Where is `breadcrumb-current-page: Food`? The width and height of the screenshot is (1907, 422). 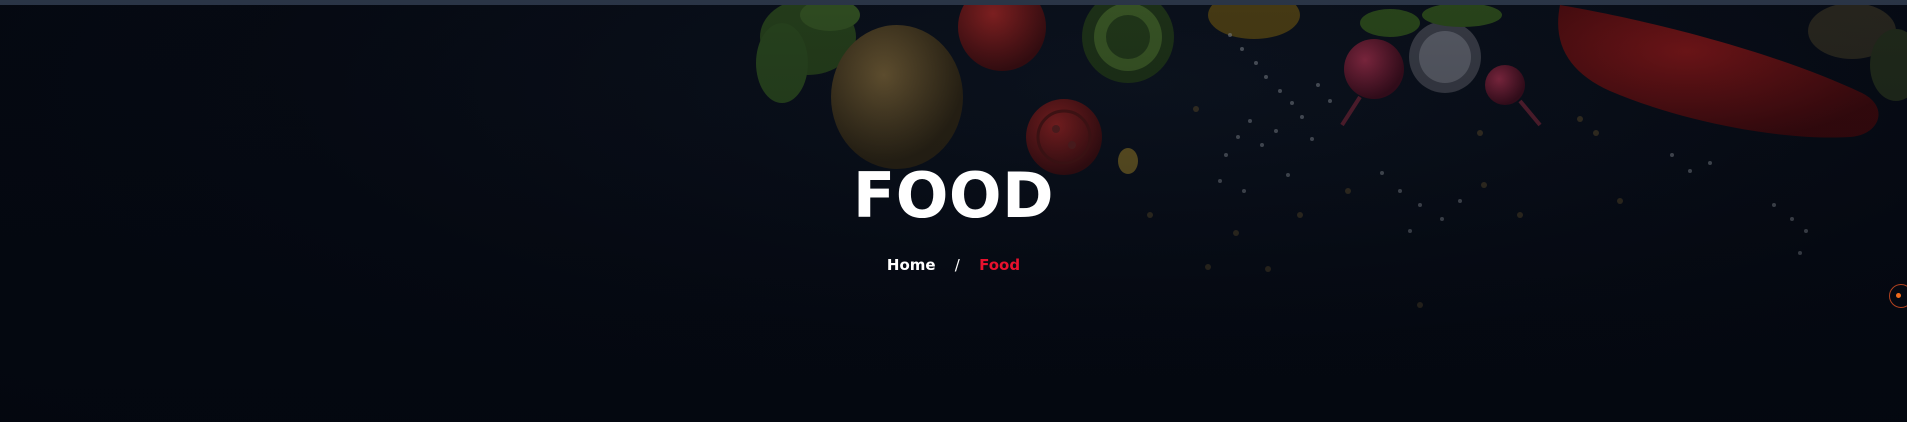
breadcrumb-current-page: Food is located at coordinates (1000, 265).